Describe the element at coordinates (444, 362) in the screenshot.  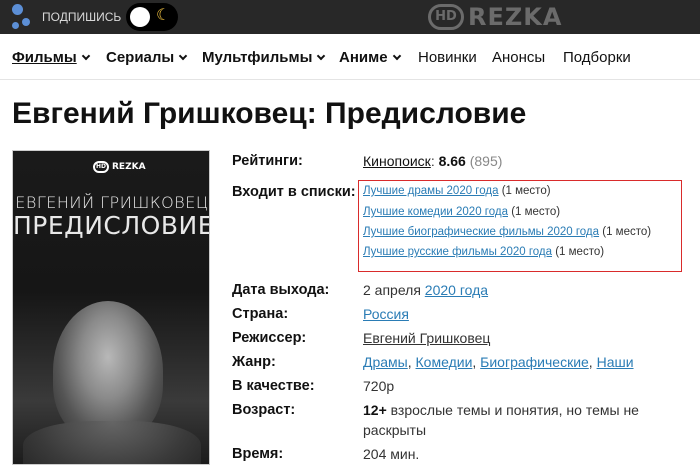
I see `genre-link-comedy: Комедии` at that location.